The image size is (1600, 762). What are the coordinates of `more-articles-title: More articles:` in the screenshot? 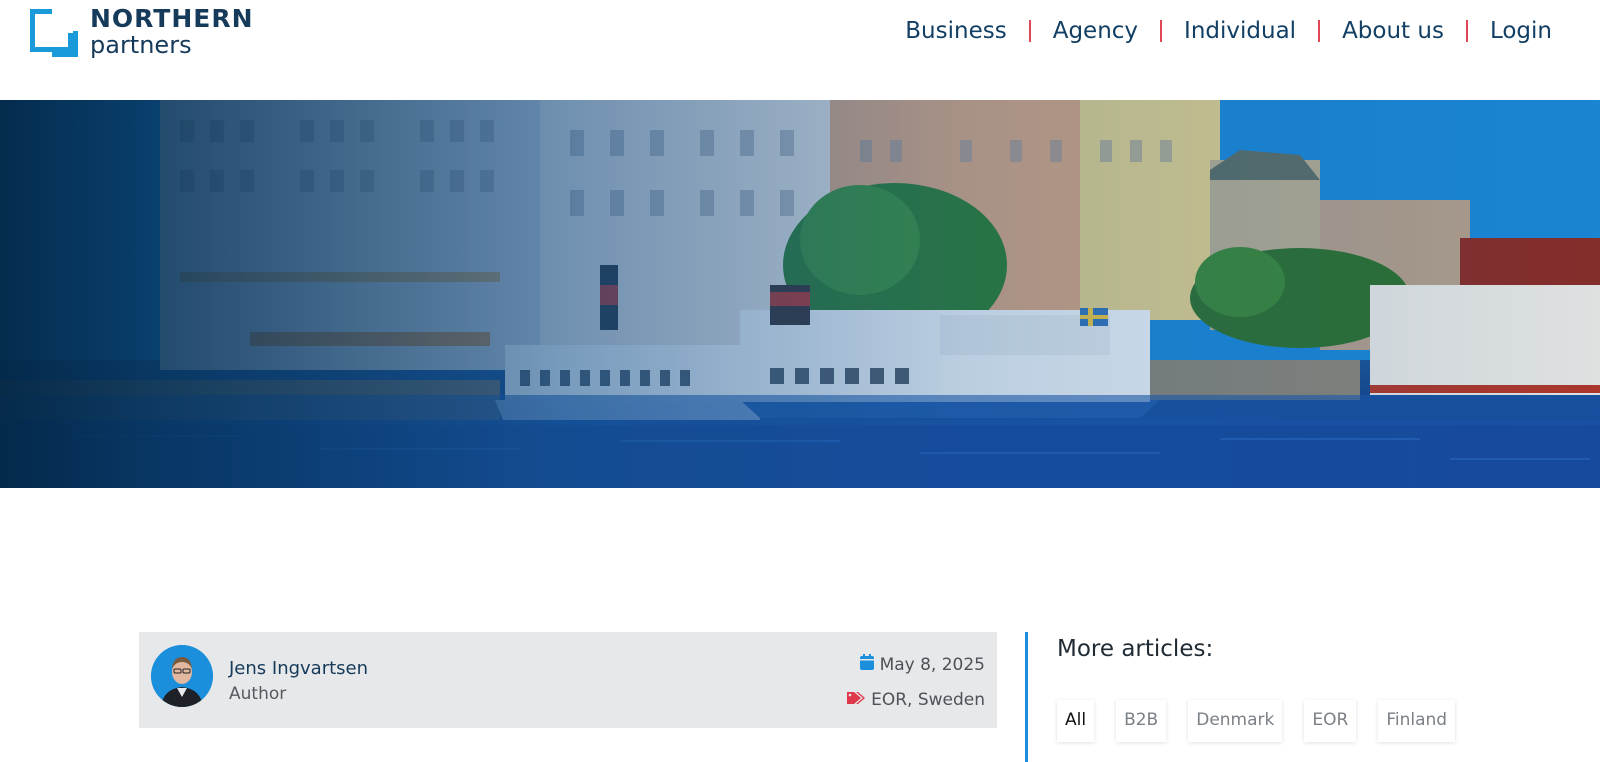 It's located at (1135, 649).